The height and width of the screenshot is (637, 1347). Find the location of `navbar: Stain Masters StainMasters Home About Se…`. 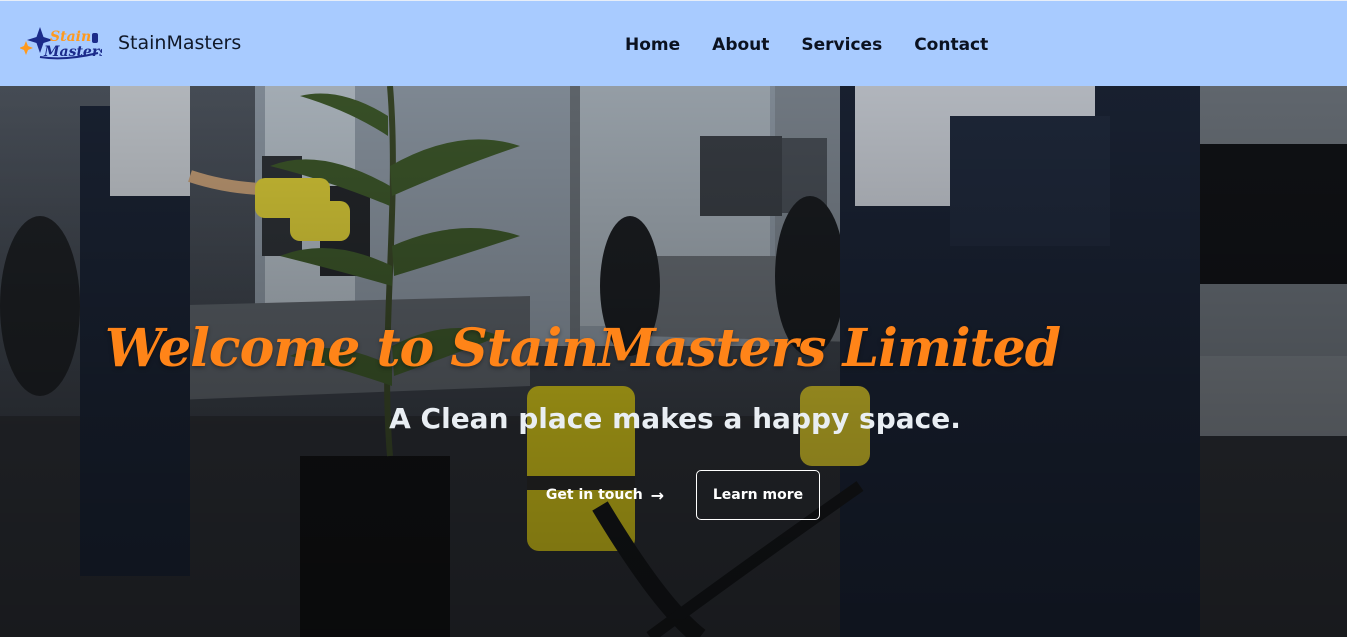

navbar: Stain Masters StainMasters Home About Se… is located at coordinates (673, 43).